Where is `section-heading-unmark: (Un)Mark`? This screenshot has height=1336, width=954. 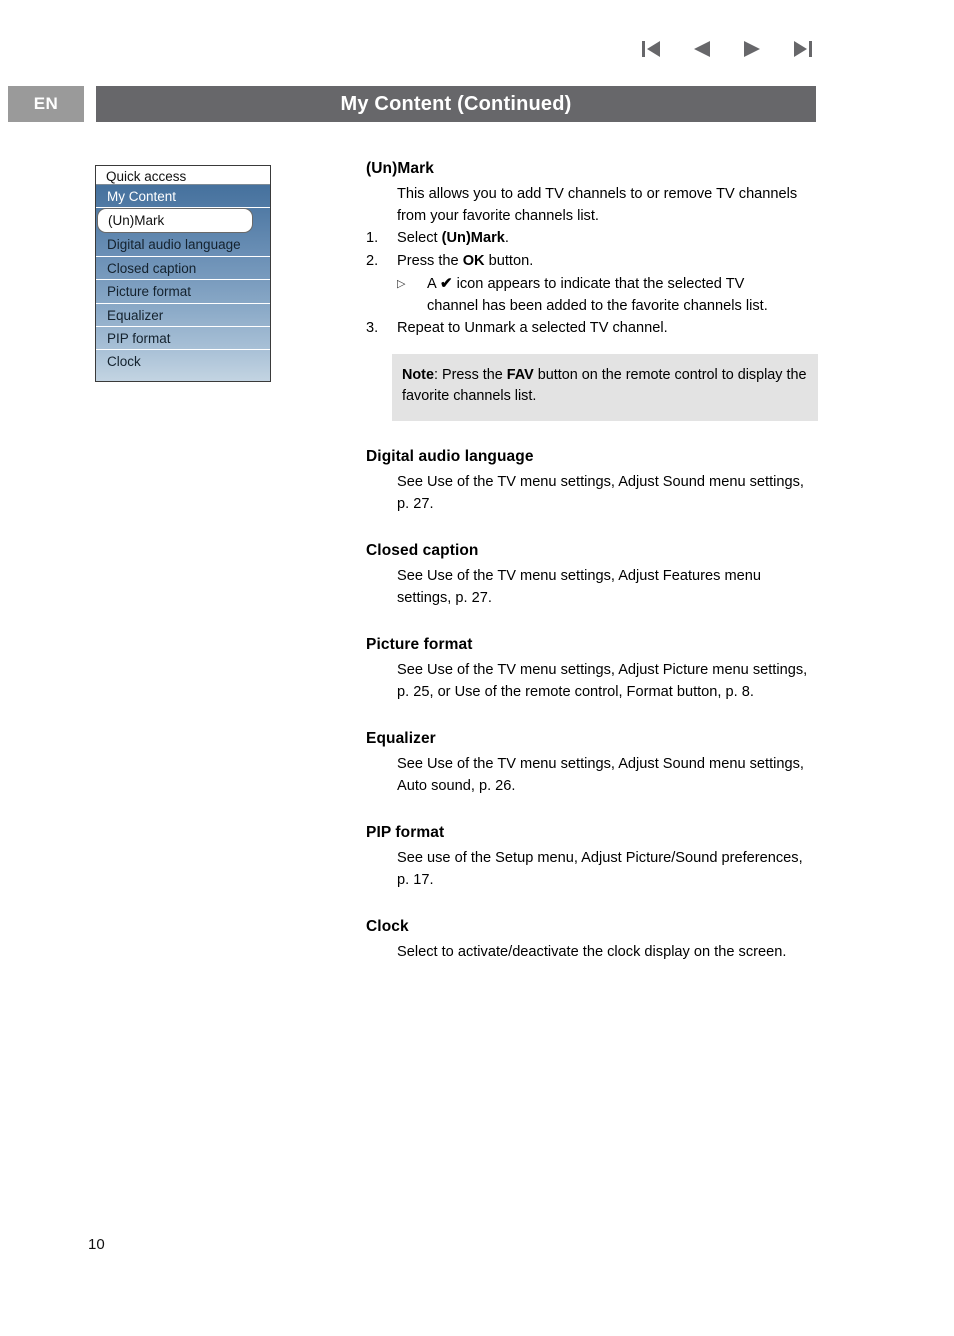 section-heading-unmark: (Un)Mark is located at coordinates (400, 168).